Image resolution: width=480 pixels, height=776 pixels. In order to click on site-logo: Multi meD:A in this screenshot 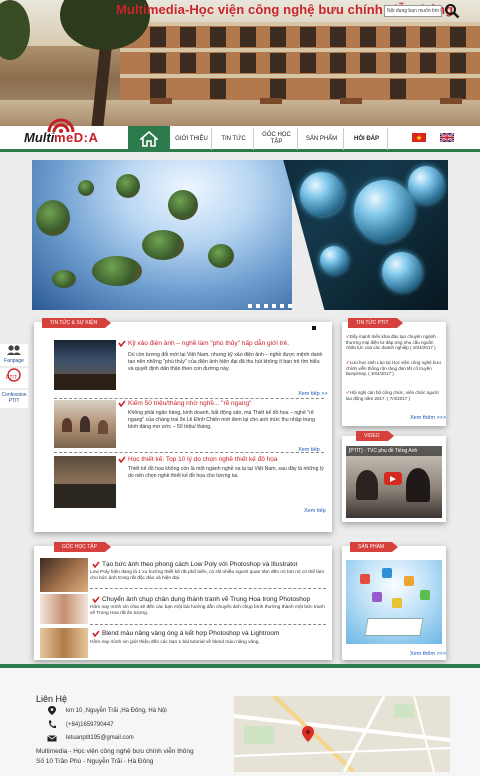, I will do `click(61, 134)`.